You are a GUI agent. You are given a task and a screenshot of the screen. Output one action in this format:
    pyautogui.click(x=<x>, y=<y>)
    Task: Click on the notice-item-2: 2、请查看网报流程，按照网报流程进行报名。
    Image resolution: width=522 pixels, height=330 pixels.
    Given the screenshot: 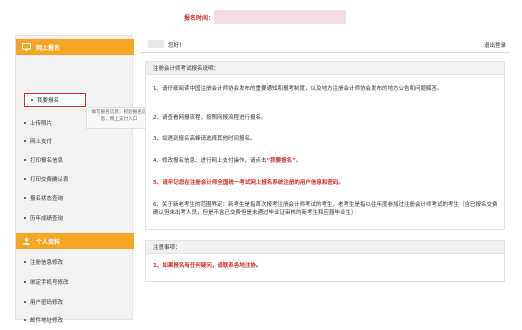 What is the action you would take?
    pyautogui.click(x=210, y=118)
    